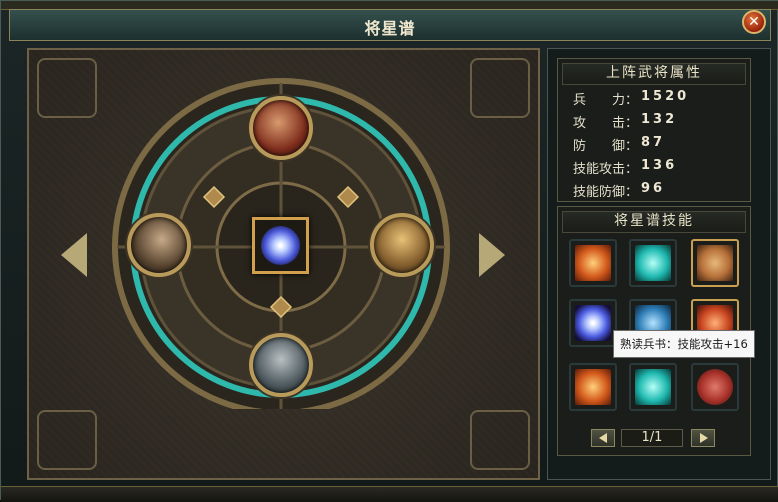 The width and height of the screenshot is (778, 502). I want to click on general-portrait-right, so click(402, 245).